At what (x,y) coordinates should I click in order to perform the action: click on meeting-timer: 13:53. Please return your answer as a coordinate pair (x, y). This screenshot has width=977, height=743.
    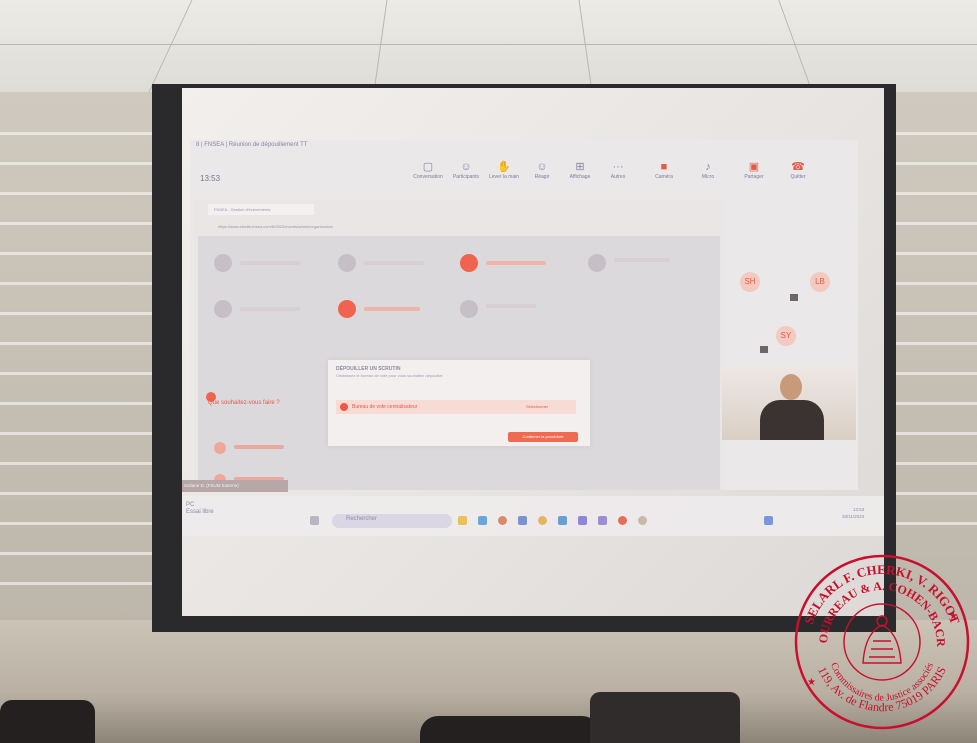
    Looking at the image, I should click on (210, 178).